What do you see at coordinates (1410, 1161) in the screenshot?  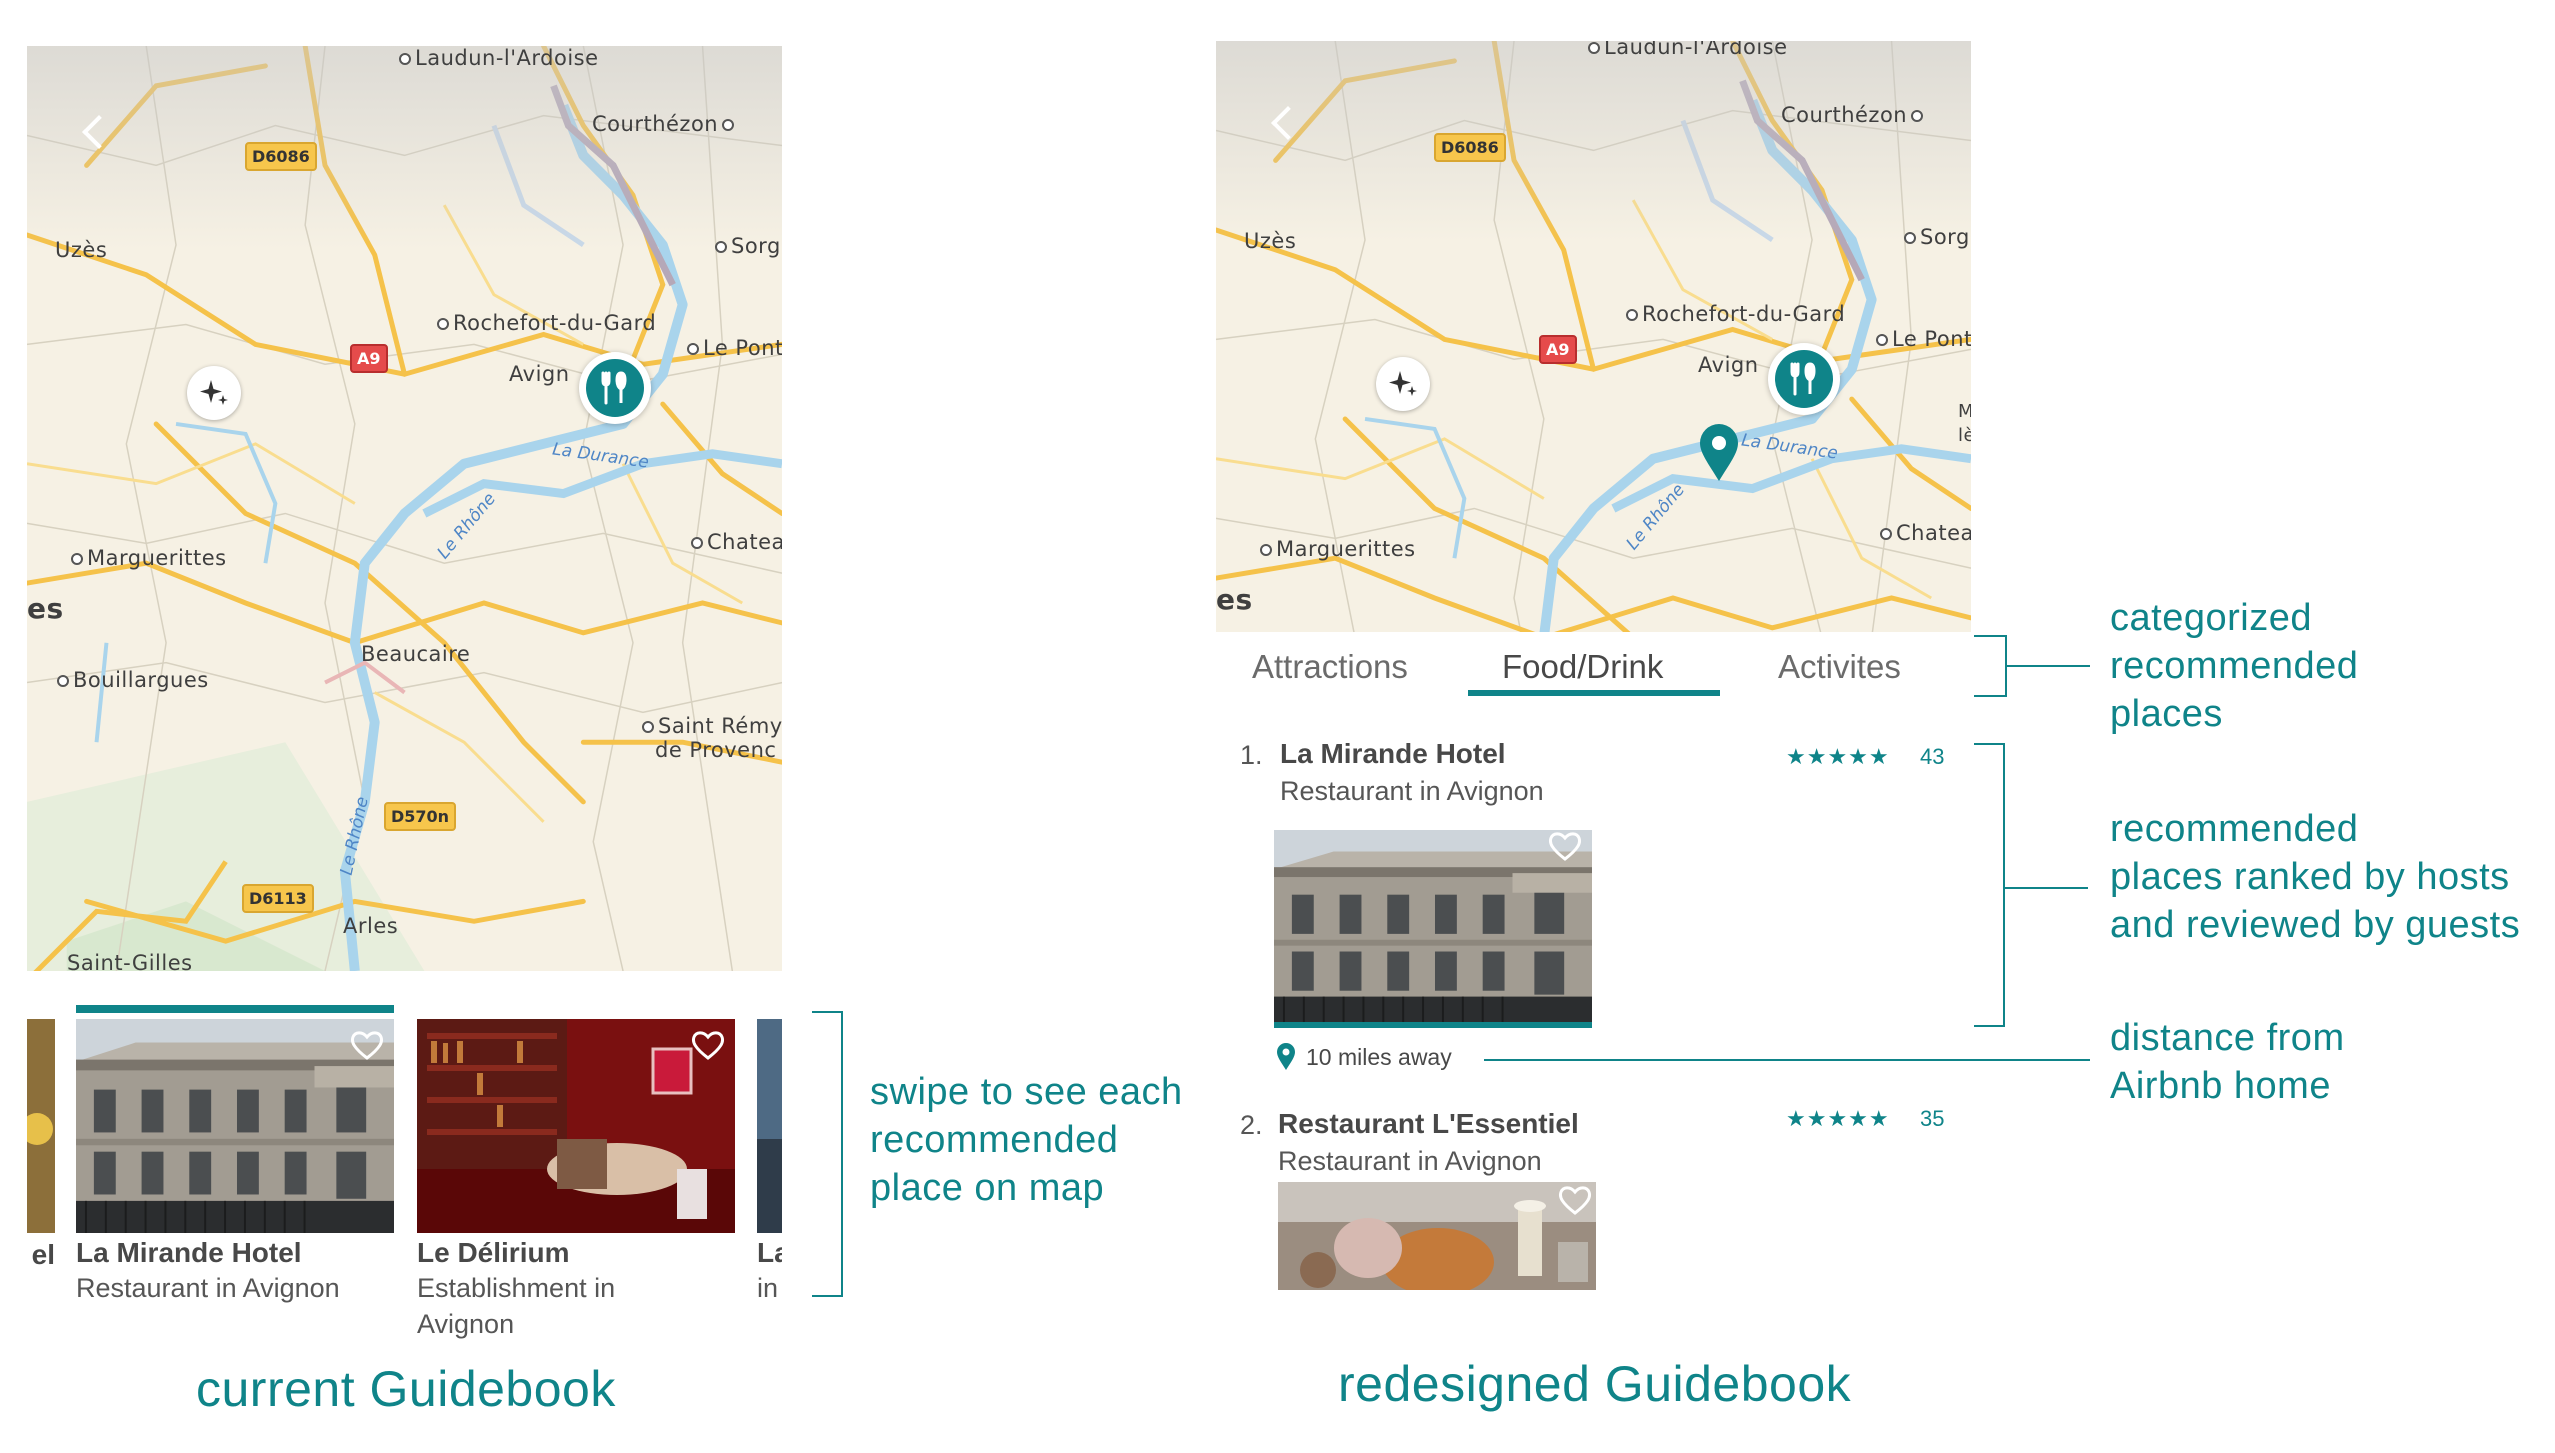 I see `place-subtitle: Restaurant in Avignon` at bounding box center [1410, 1161].